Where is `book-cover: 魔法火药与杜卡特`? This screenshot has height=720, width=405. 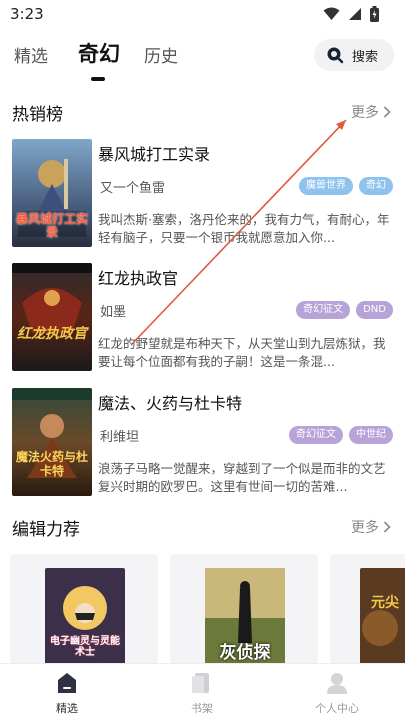 book-cover: 魔法火药与杜卡特 is located at coordinates (52, 442).